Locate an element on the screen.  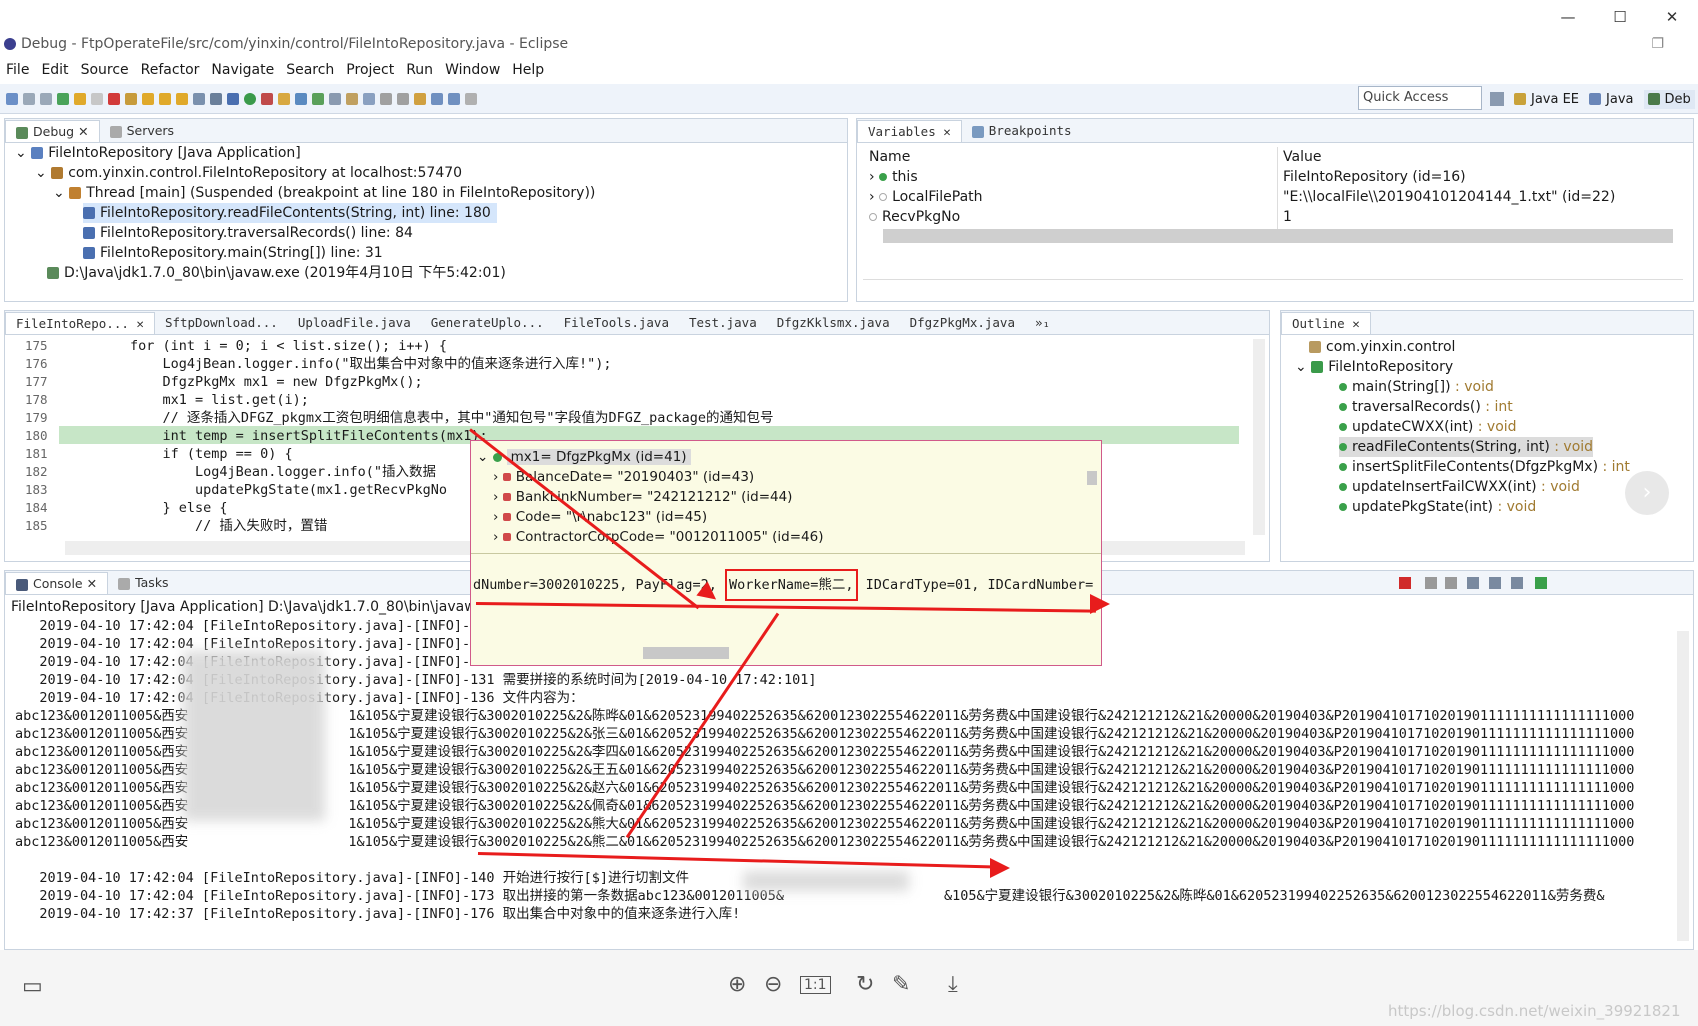
tab-editor-active: FileIntoRepo... ✕ is located at coordinates (80, 323).